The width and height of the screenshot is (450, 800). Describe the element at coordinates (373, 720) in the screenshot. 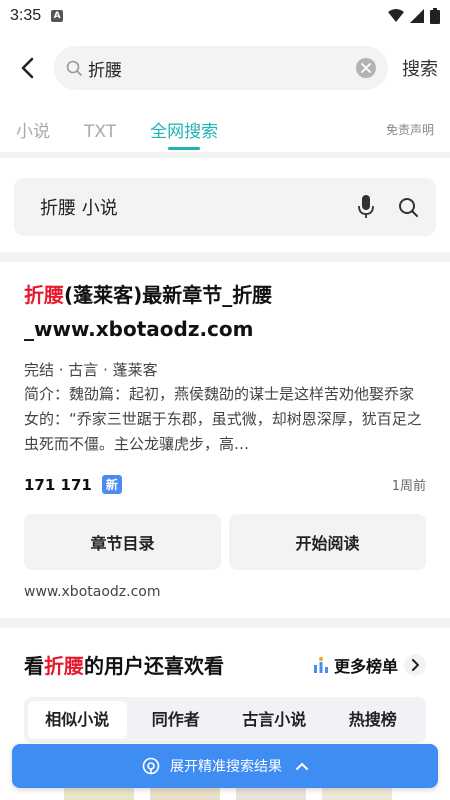

I see `tab-hot-search: 热搜榜` at that location.